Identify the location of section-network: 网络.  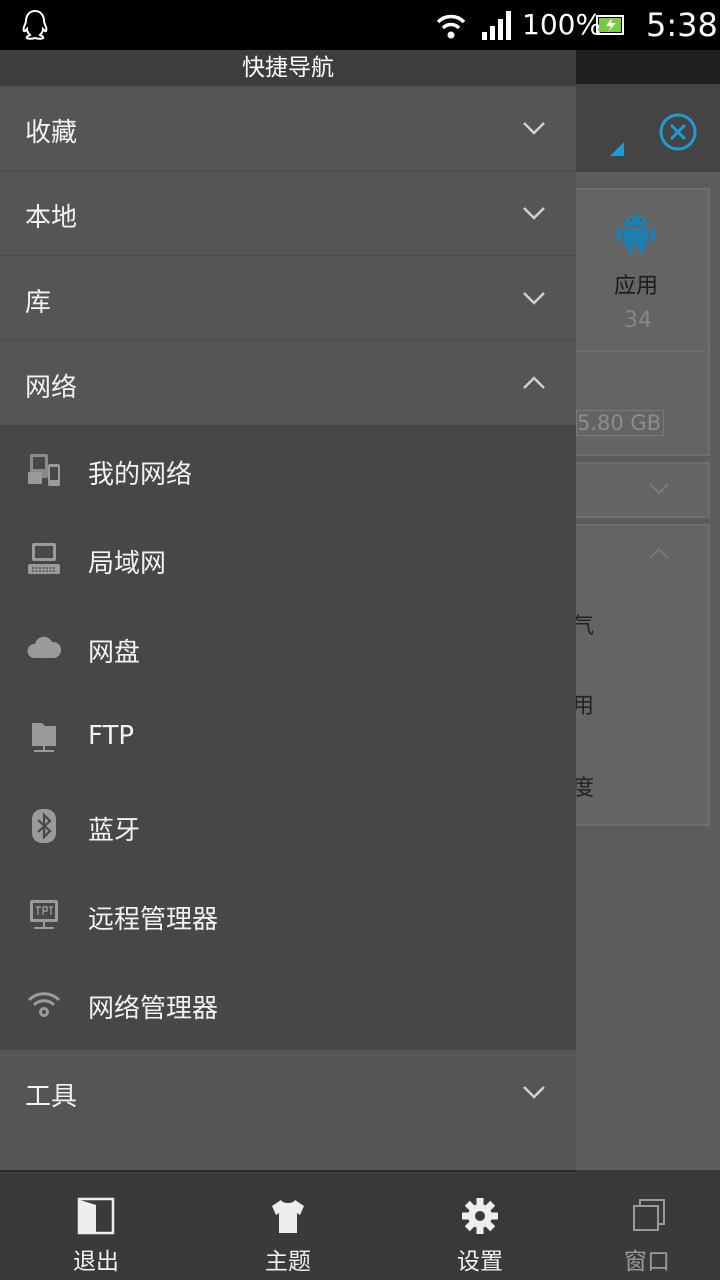
(288, 383).